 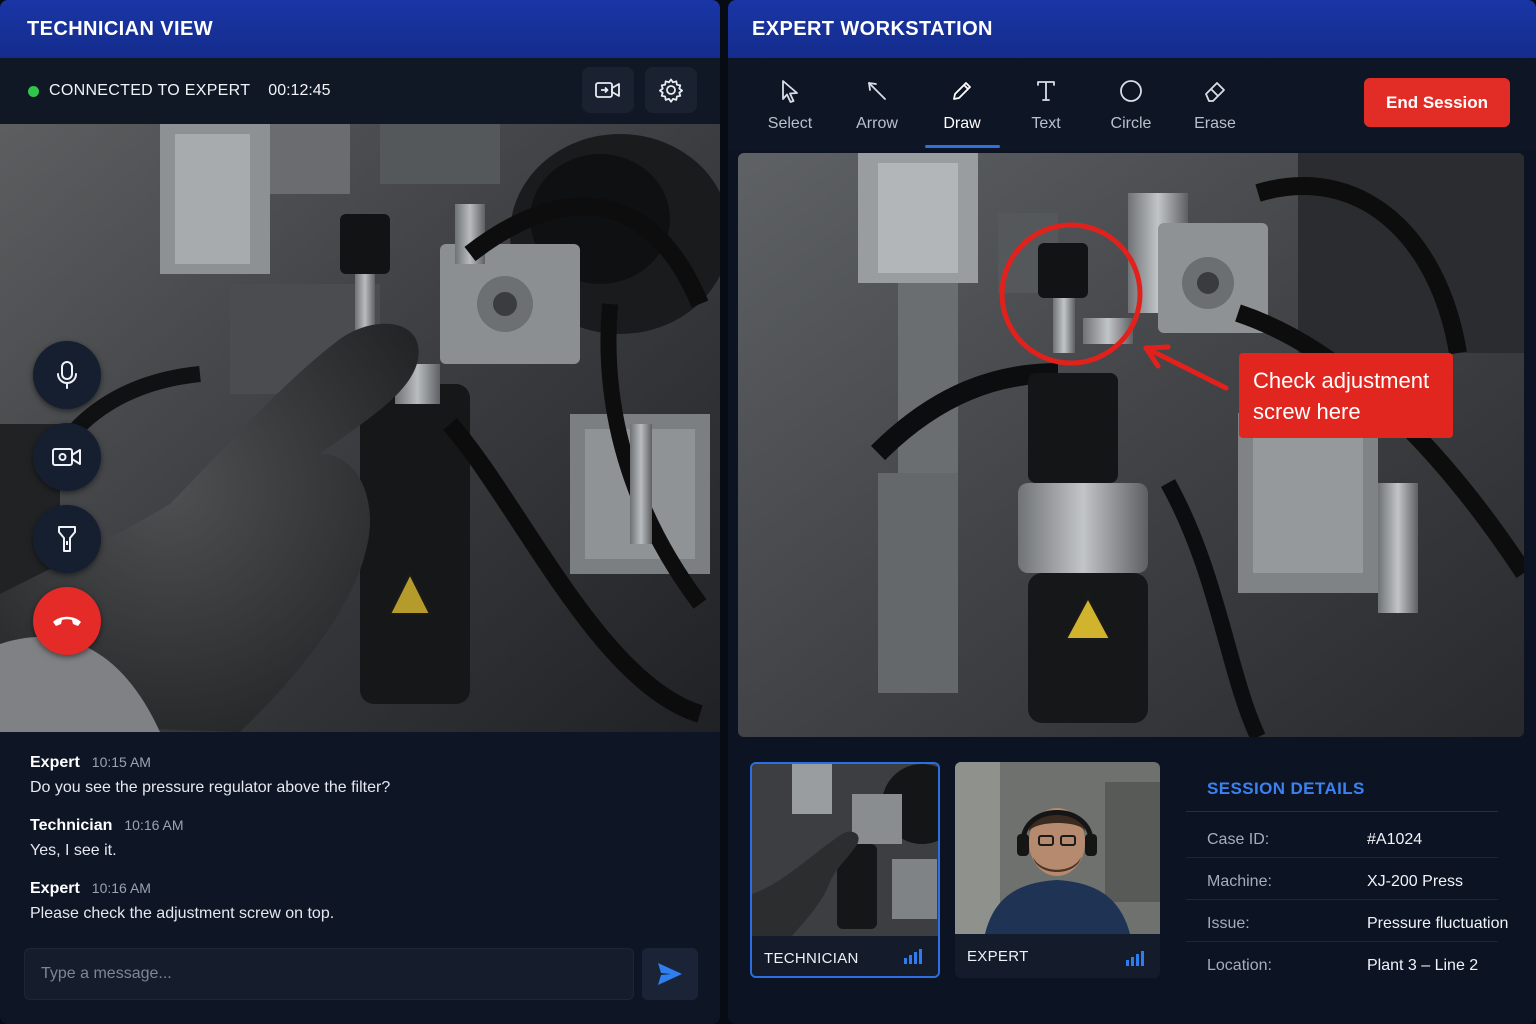 What do you see at coordinates (71, 825) in the screenshot?
I see `message-sender: Technician` at bounding box center [71, 825].